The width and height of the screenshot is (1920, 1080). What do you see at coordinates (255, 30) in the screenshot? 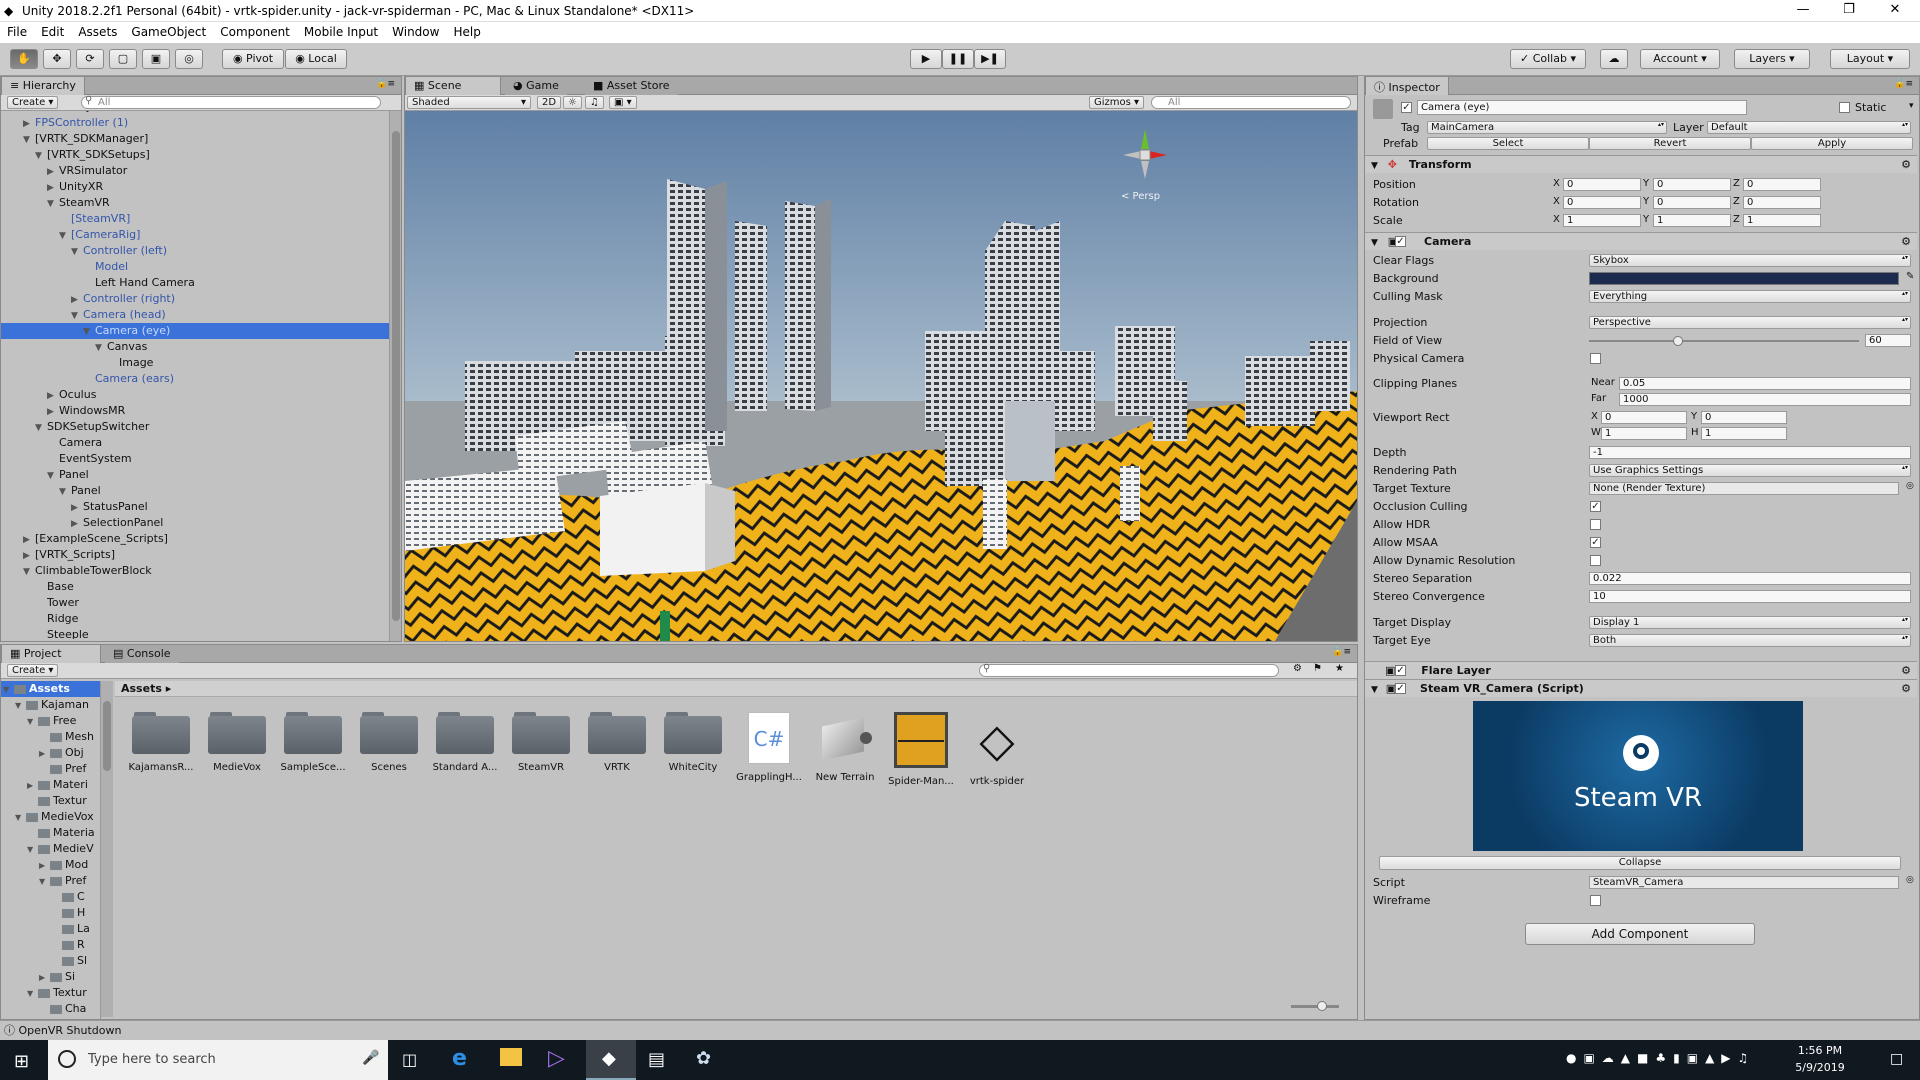
I see `menu-component: Component` at bounding box center [255, 30].